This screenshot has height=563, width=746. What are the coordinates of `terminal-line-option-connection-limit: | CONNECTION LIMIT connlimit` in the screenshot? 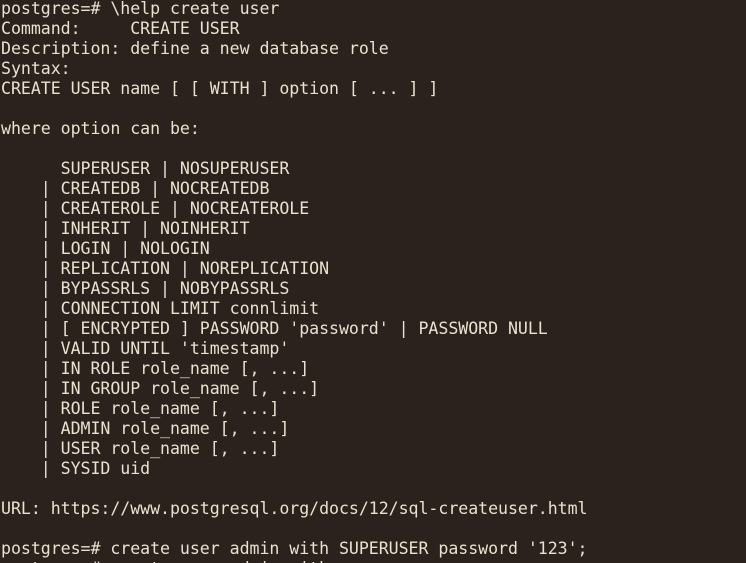 It's located at (160, 308).